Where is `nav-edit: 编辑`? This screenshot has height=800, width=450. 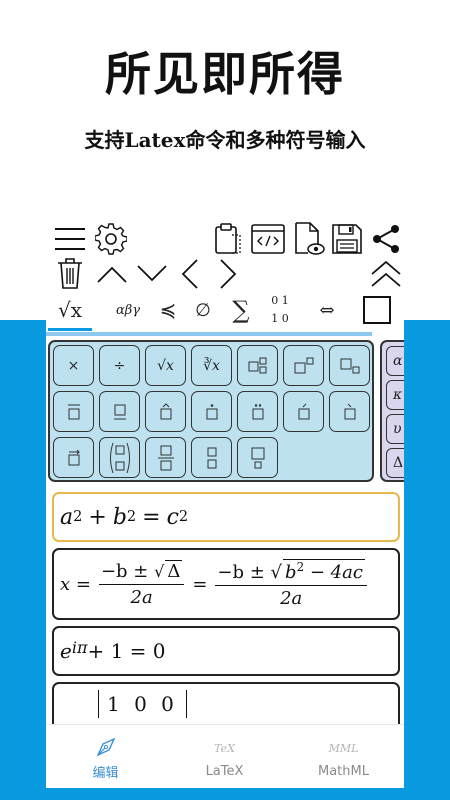
nav-edit: 编辑 is located at coordinates (105, 756).